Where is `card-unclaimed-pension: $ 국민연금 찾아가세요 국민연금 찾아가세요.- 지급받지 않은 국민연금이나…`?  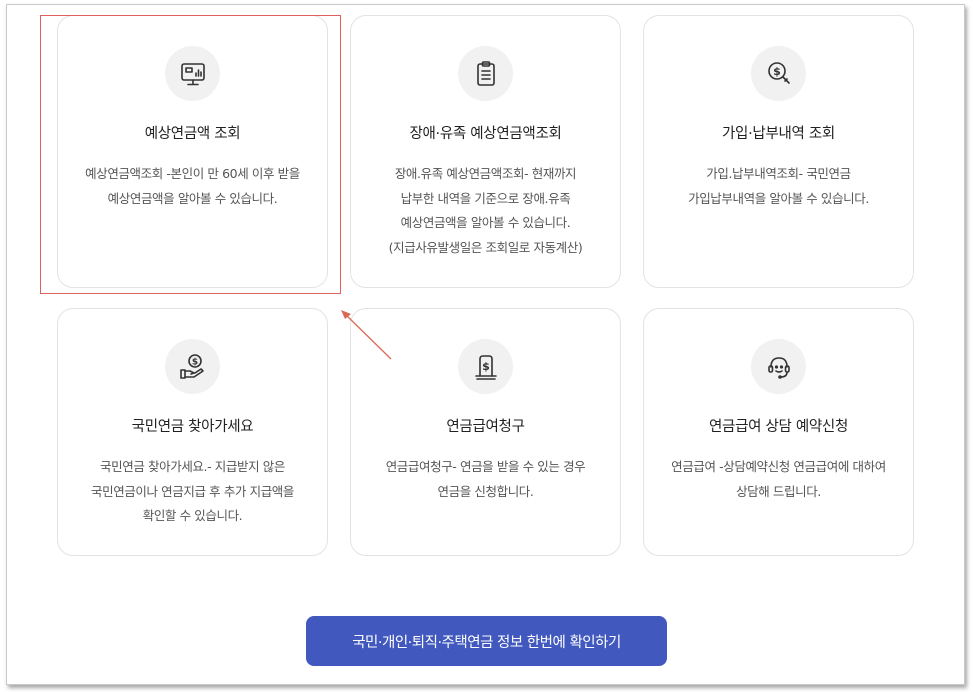 card-unclaimed-pension: $ 국민연금 찾아가세요 국민연금 찾아가세요.- 지급받지 않은 국민연금이나… is located at coordinates (192, 432).